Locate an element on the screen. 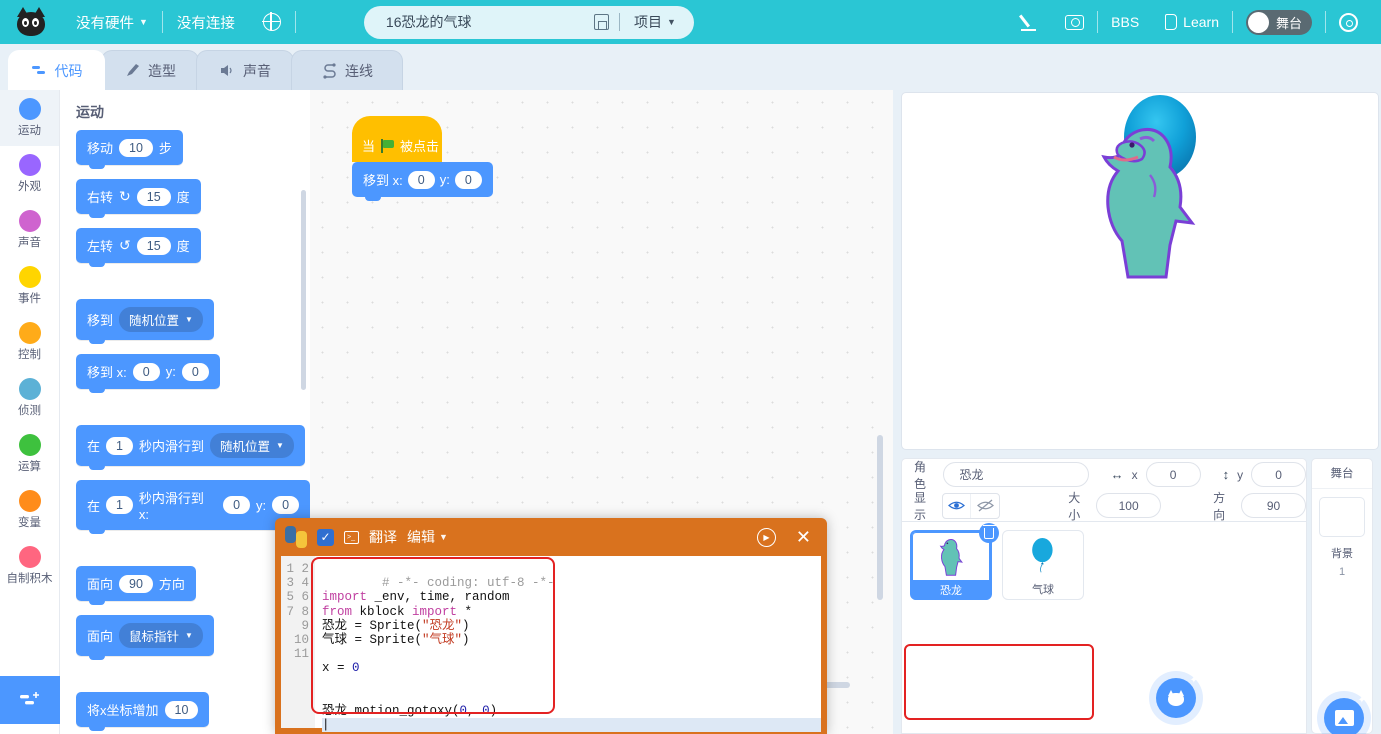  stage-toggle-wrap: 舞台 is located at coordinates (1279, 22).